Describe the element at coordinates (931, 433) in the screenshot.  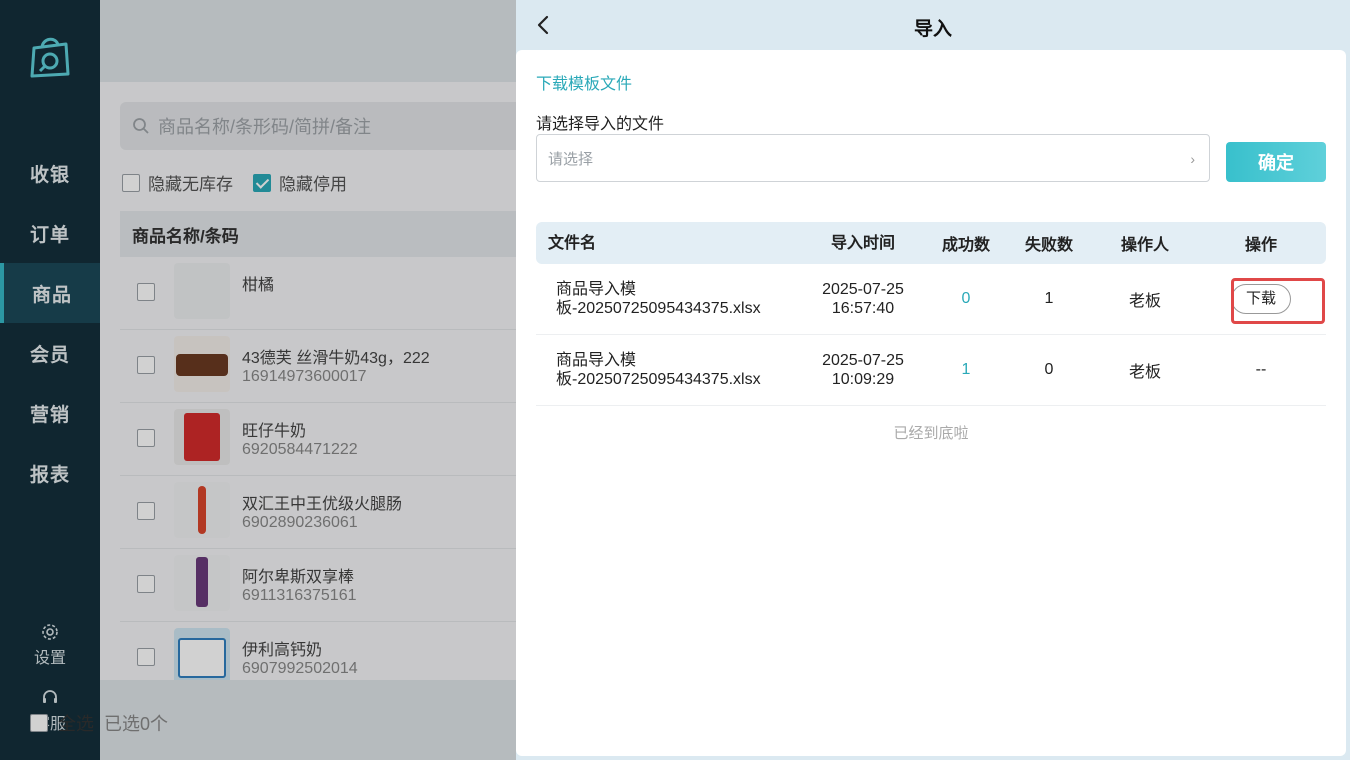
I see `end-of-list-note: 已经到底啦` at that location.